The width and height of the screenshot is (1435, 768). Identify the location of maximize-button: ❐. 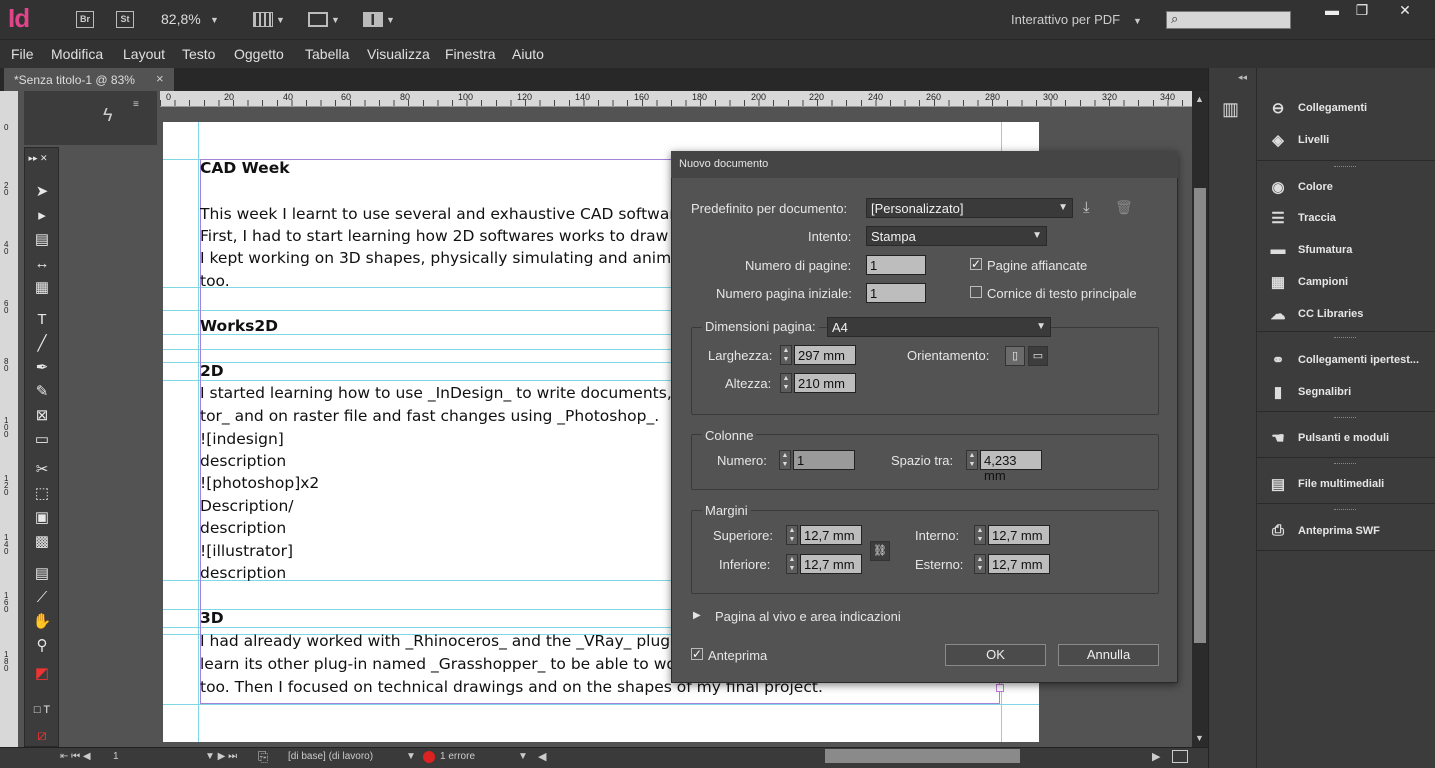
(1362, 10).